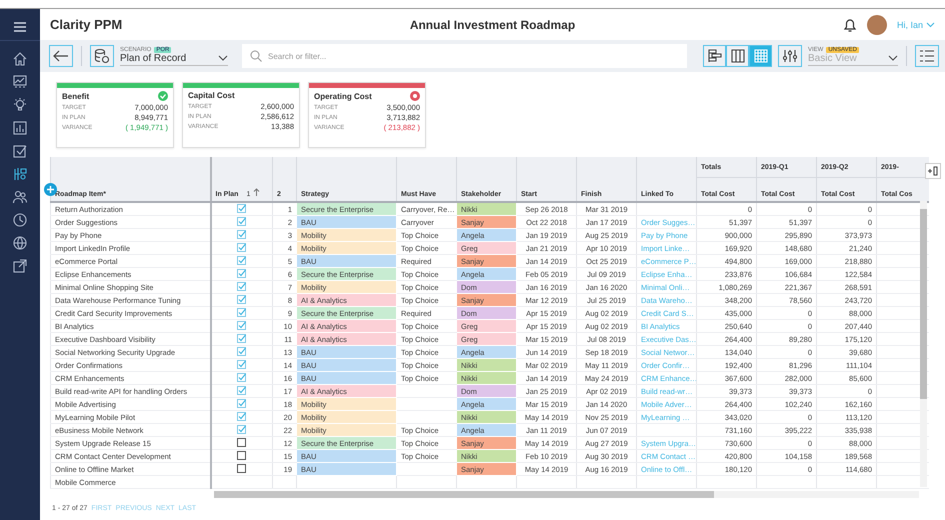 The width and height of the screenshot is (945, 520). I want to click on card-title: Benefit, so click(76, 96).